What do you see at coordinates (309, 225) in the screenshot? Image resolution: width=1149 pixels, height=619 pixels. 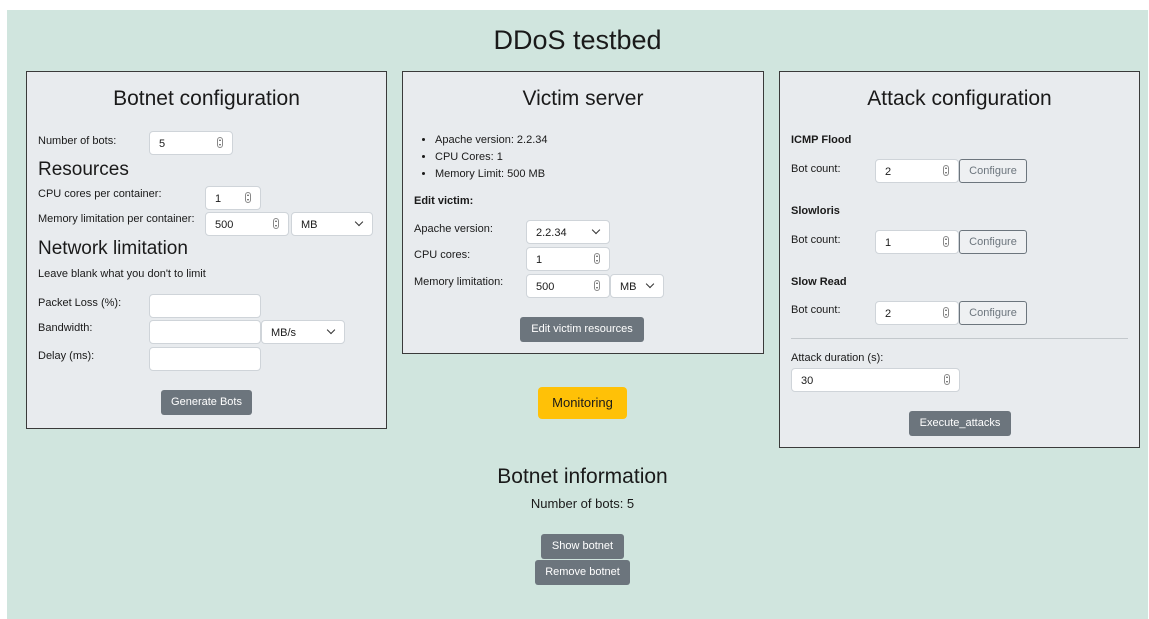 I see `memory-unit-value: MB` at bounding box center [309, 225].